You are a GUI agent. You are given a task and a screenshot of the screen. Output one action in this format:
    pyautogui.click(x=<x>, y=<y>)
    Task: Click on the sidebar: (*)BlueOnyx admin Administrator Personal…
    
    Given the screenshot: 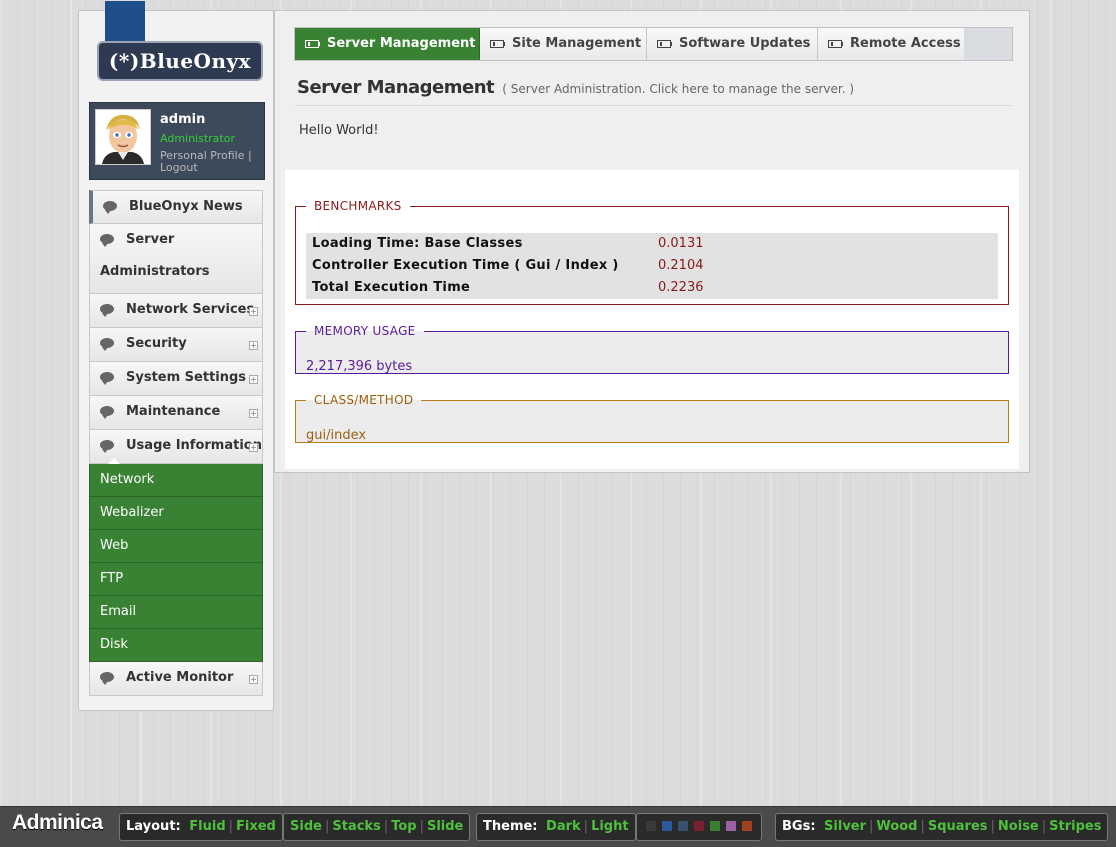 What is the action you would take?
    pyautogui.click(x=176, y=356)
    